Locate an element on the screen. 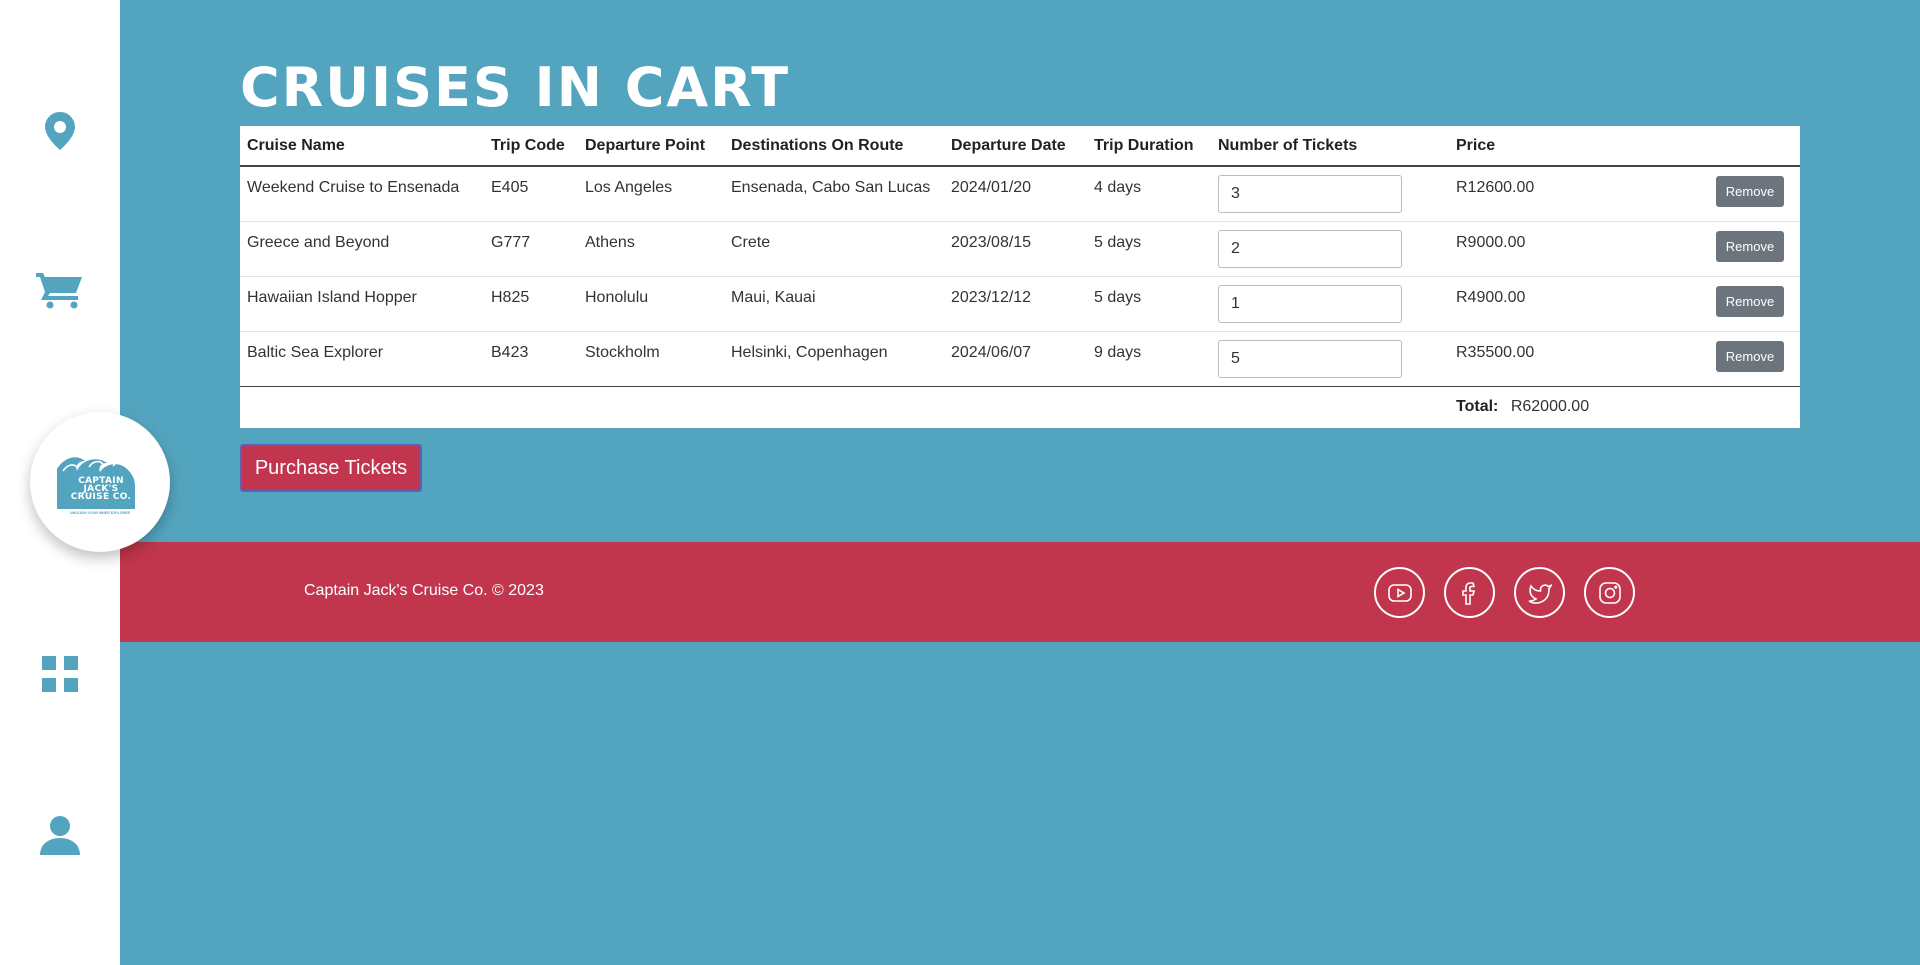  logo-tagline: UNLEASH YOUR INNER EXPLORER is located at coordinates (100, 513).